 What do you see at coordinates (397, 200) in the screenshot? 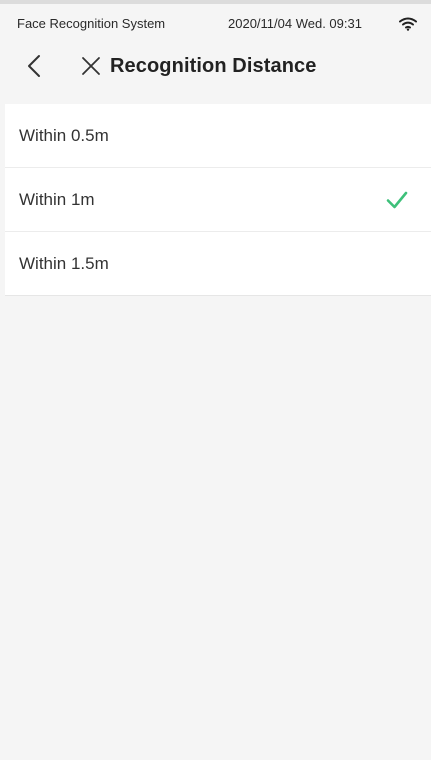
I see `checkmark-icon` at bounding box center [397, 200].